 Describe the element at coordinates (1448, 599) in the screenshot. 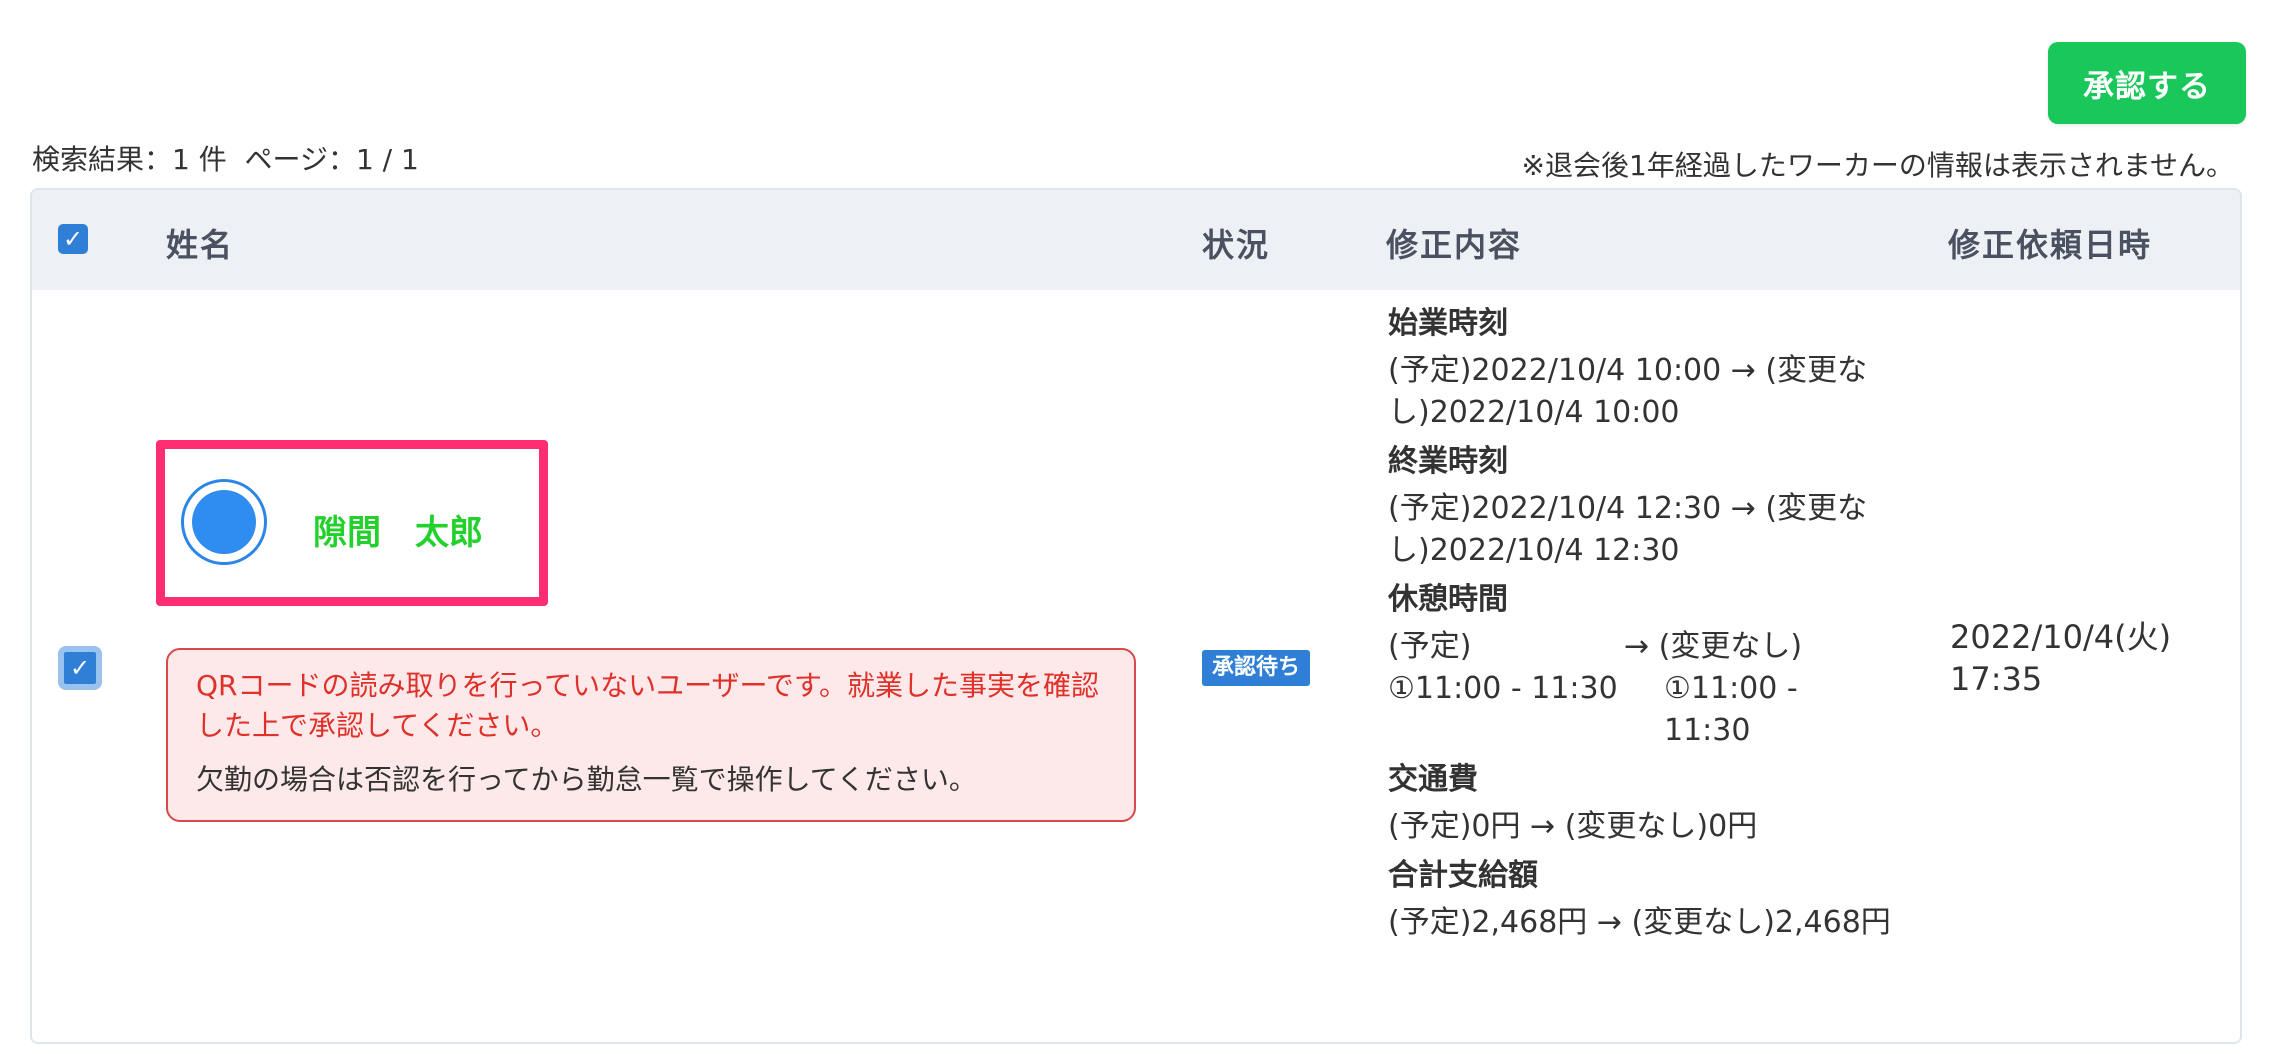

I see `change-label: 休憩時間` at that location.